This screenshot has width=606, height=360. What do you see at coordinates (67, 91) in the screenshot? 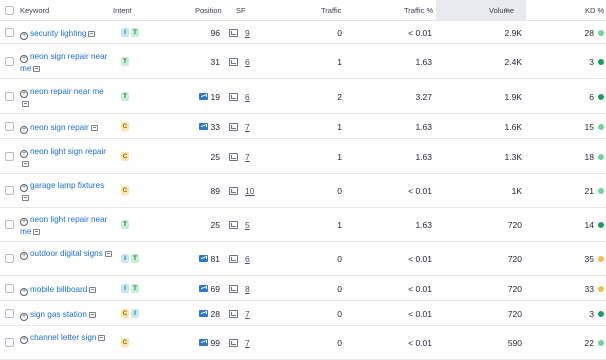
I see `keyword-text: neon repair near me` at bounding box center [67, 91].